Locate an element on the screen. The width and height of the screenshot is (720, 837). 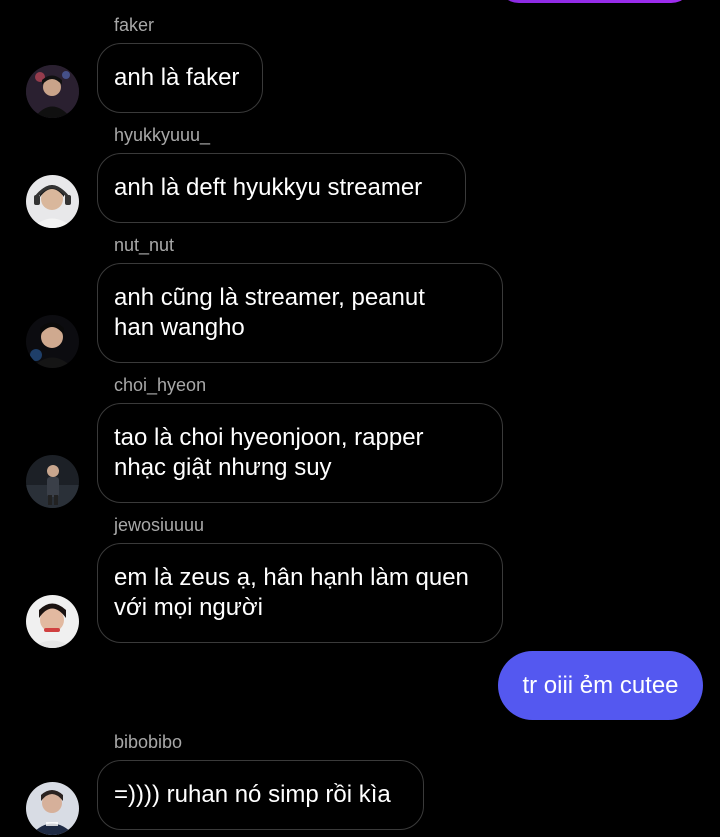
message-bubble: anh là deft hyukkyu streamer is located at coordinates (281, 188).